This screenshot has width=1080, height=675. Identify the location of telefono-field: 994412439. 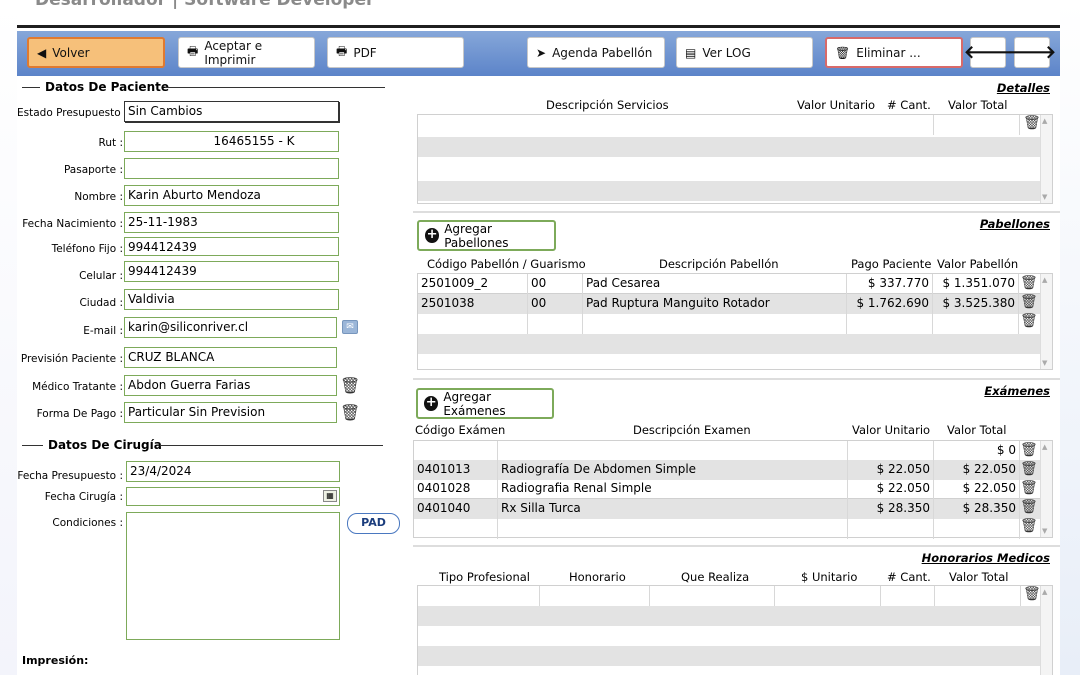
(231, 246).